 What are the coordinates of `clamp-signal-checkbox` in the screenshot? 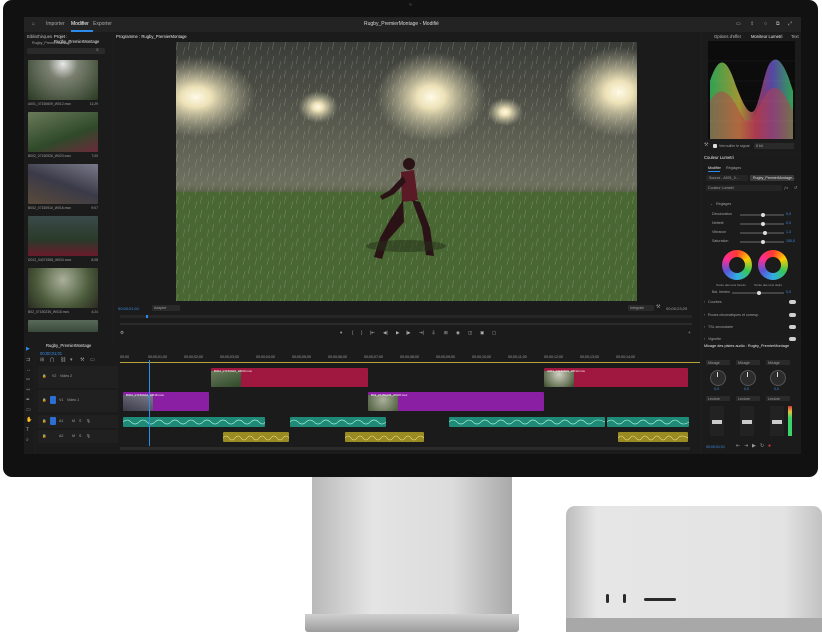 It's located at (715, 146).